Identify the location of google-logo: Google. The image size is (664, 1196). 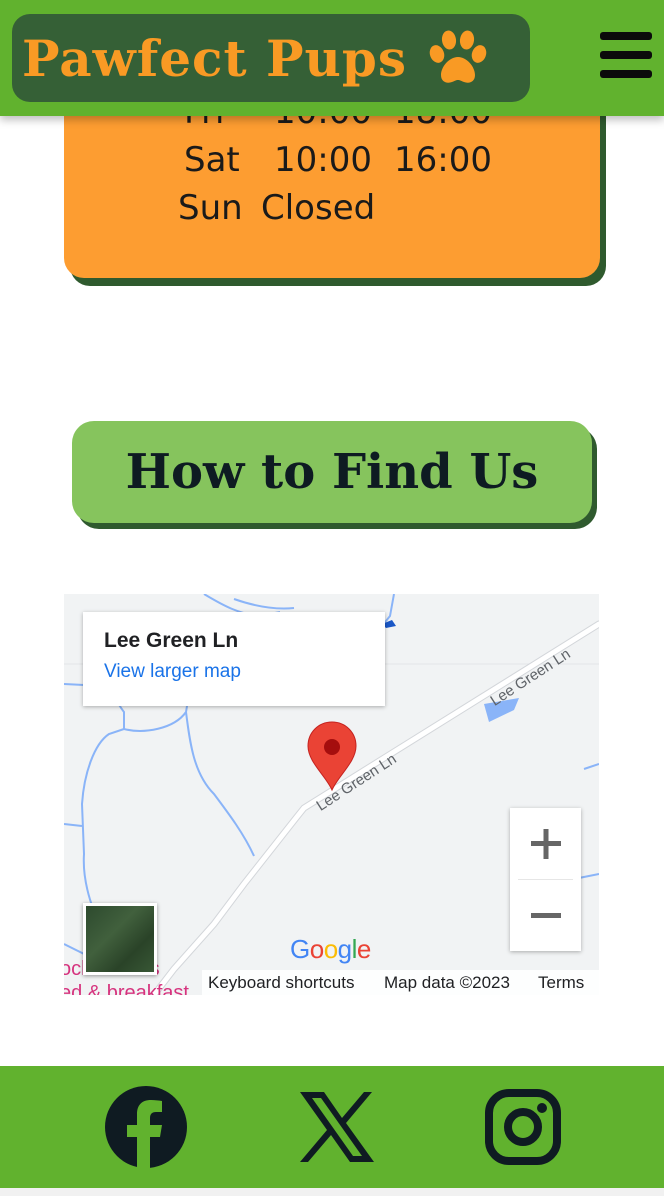
(330, 949).